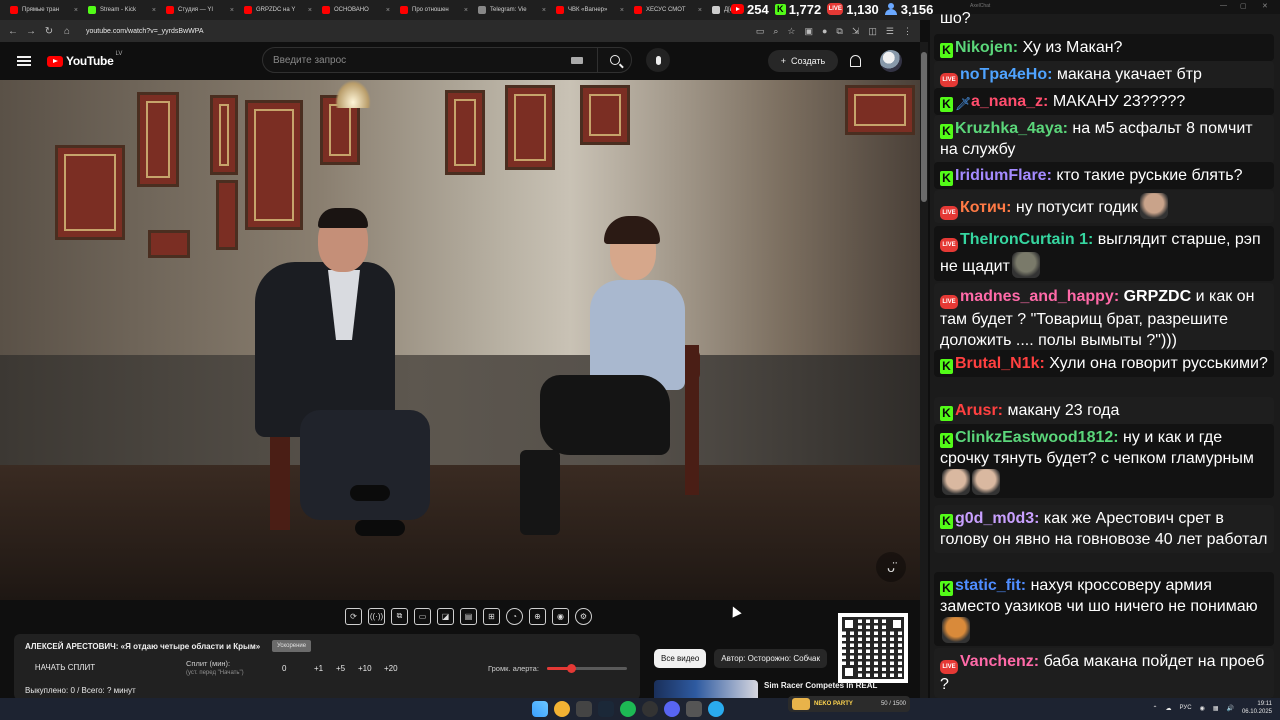  Describe the element at coordinates (979, 410) in the screenshot. I see `chat-username: Arusr:` at that location.